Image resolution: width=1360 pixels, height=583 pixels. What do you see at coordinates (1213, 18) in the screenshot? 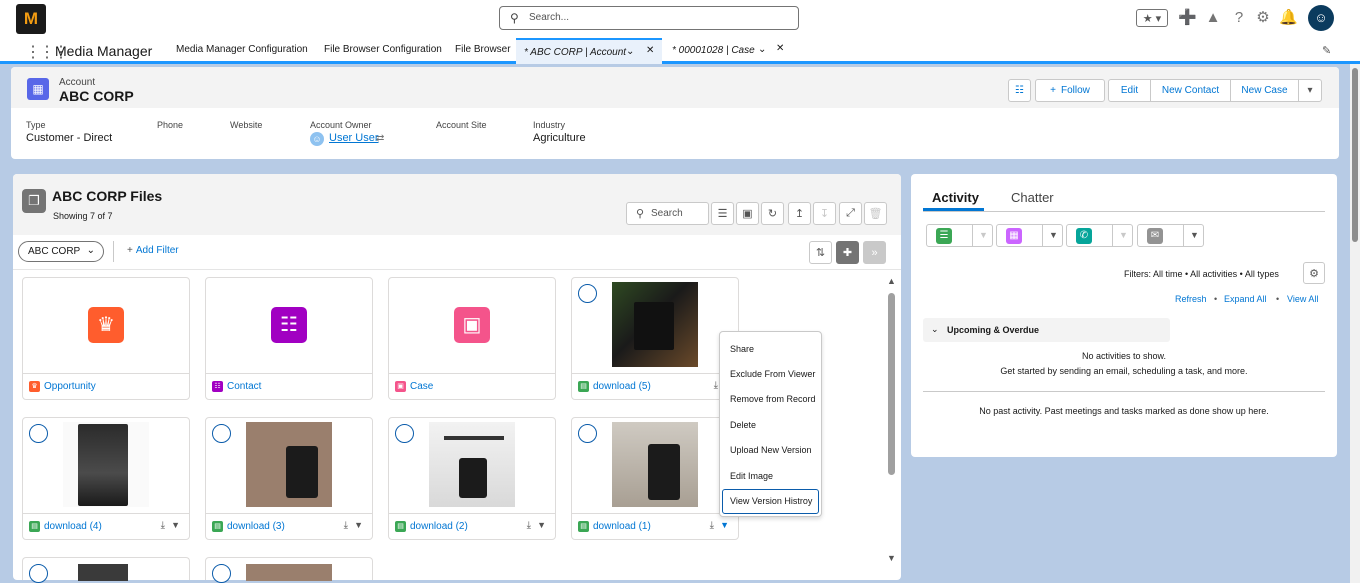
I see `trailhead-icon: ▲` at bounding box center [1213, 18].